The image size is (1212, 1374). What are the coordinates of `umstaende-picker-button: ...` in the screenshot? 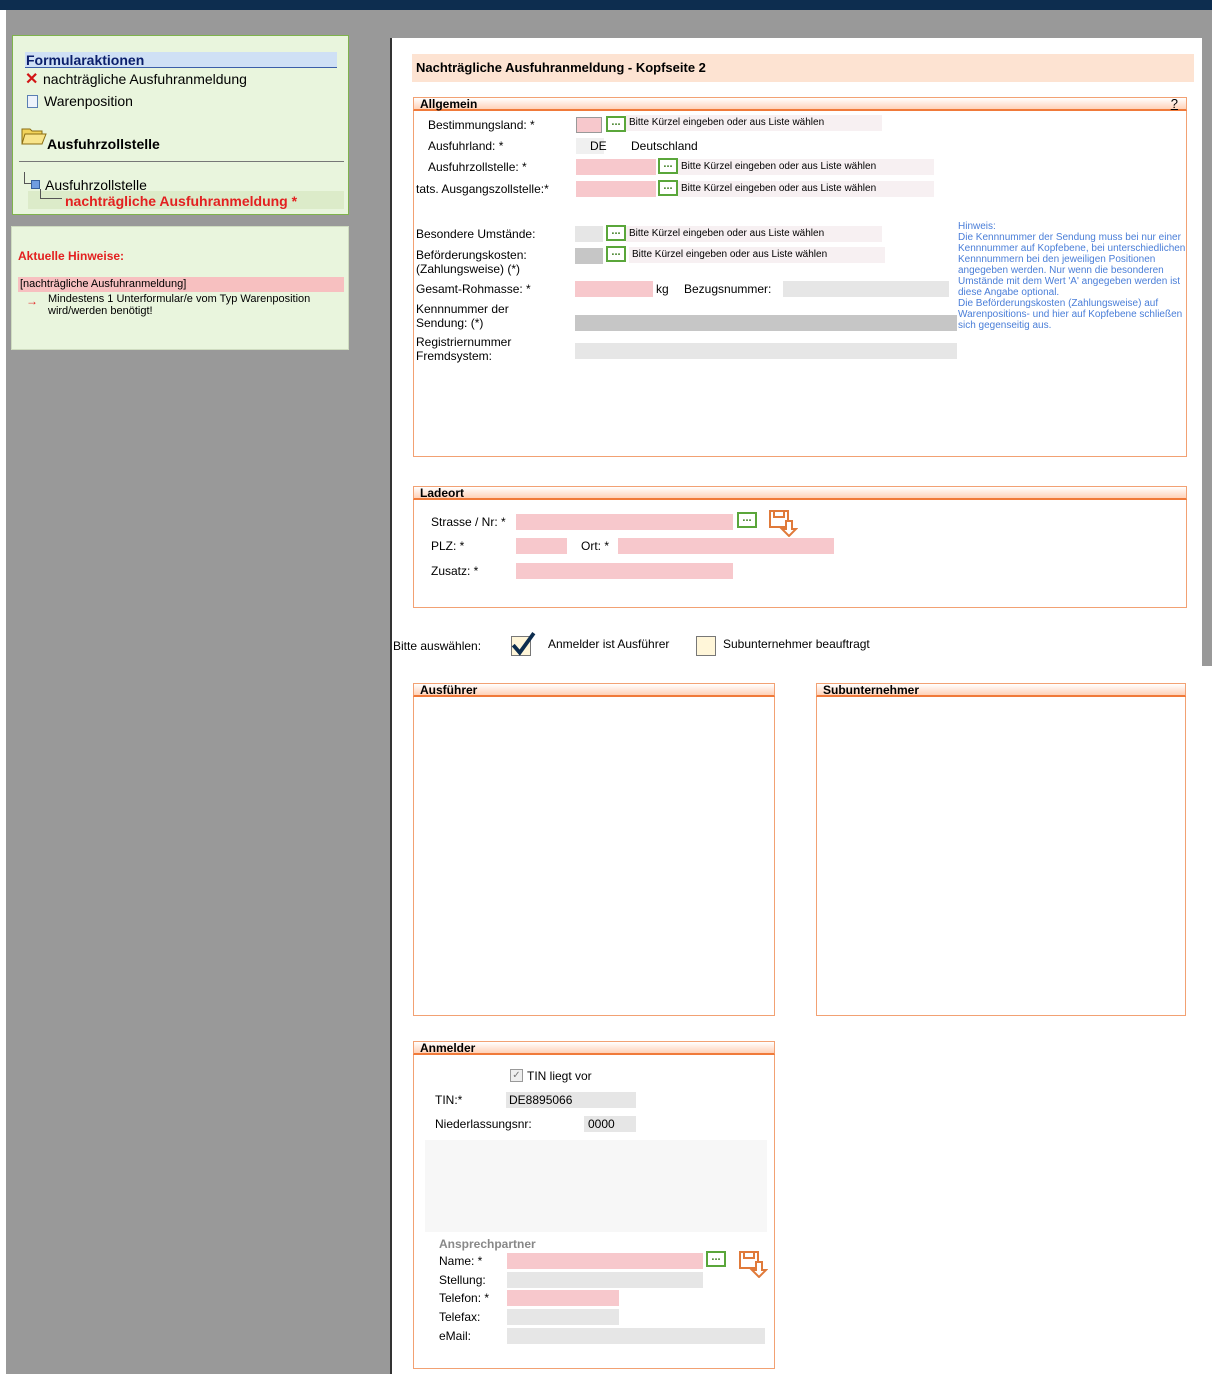 It's located at (616, 233).